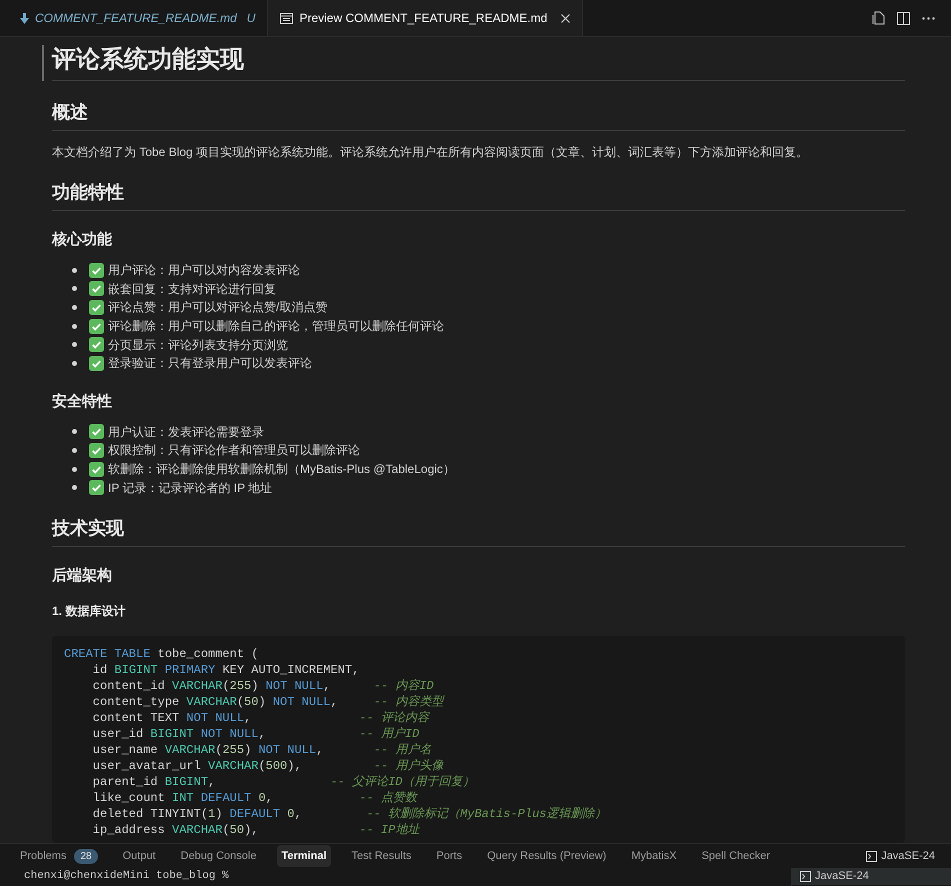 The image size is (951, 886). I want to click on code-line: parent_id BIGINT, -- 父评论ID（用于回复）, so click(284, 782).